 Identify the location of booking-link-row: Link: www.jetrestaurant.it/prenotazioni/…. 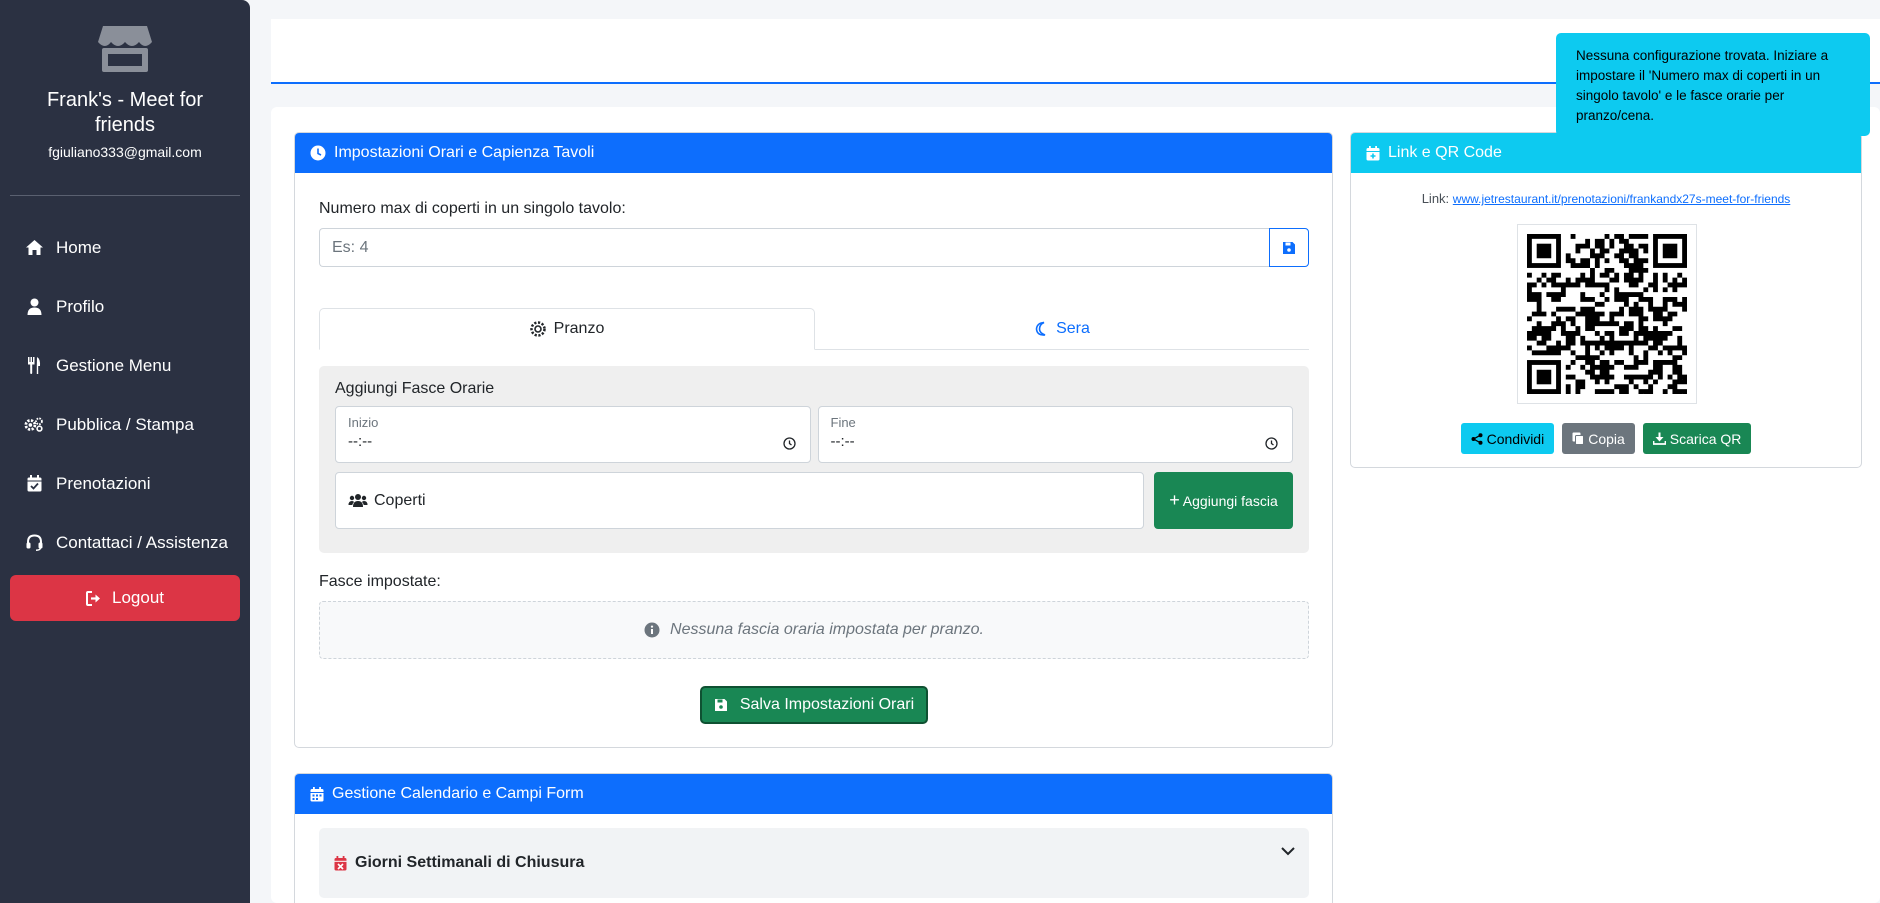
(1606, 198).